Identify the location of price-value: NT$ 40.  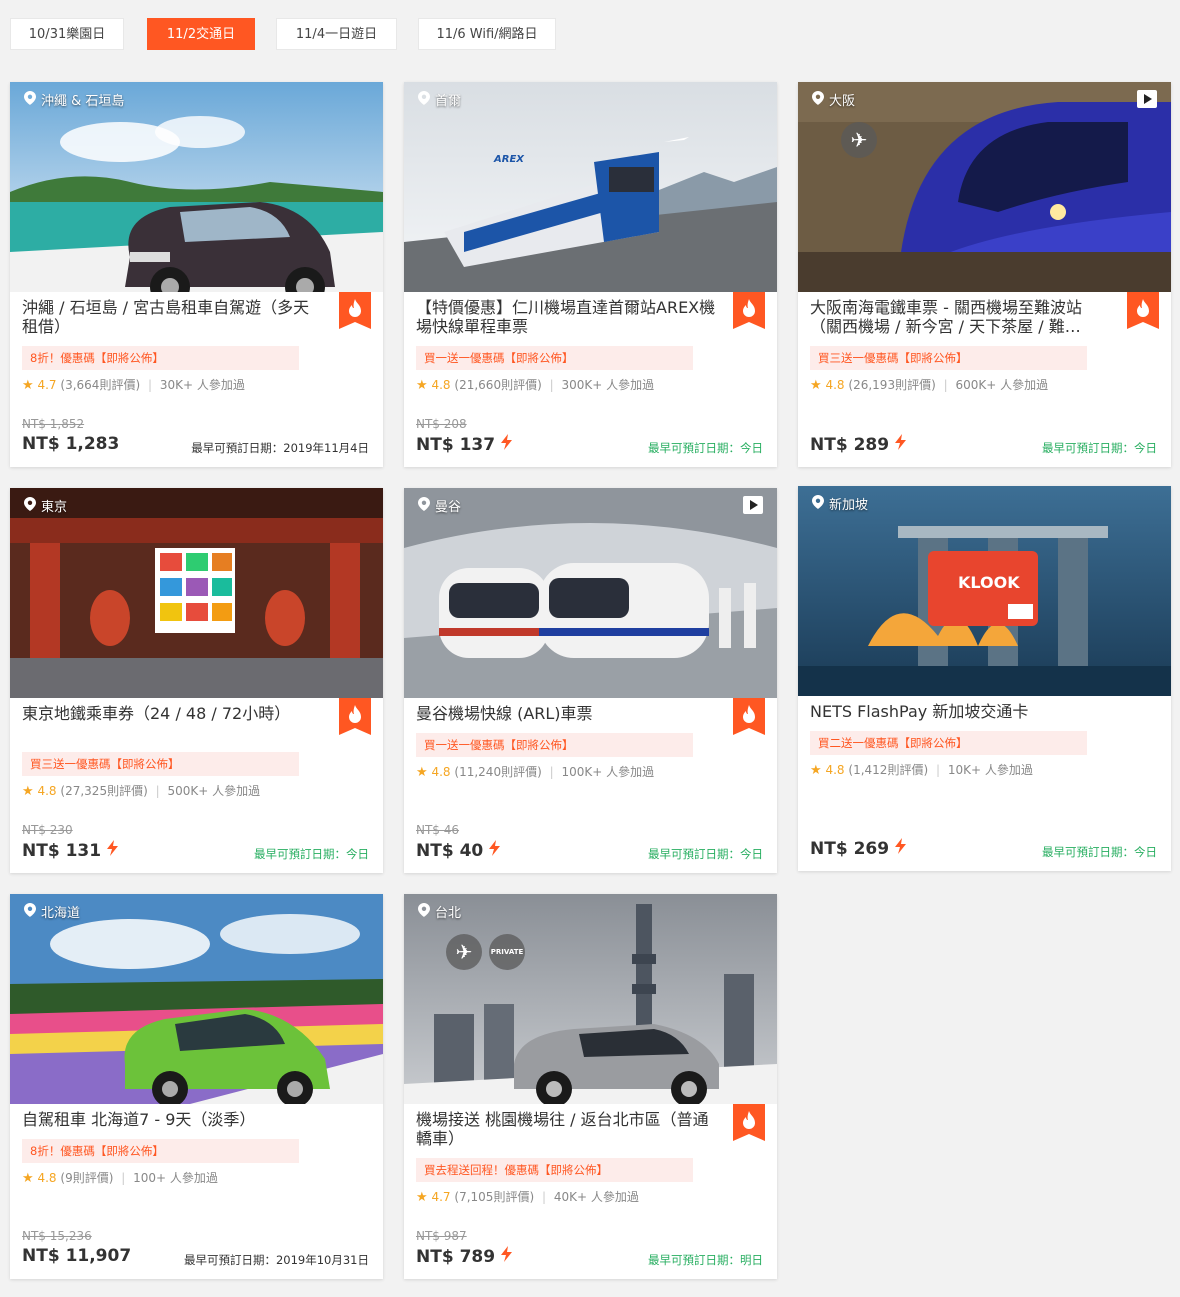
(450, 850).